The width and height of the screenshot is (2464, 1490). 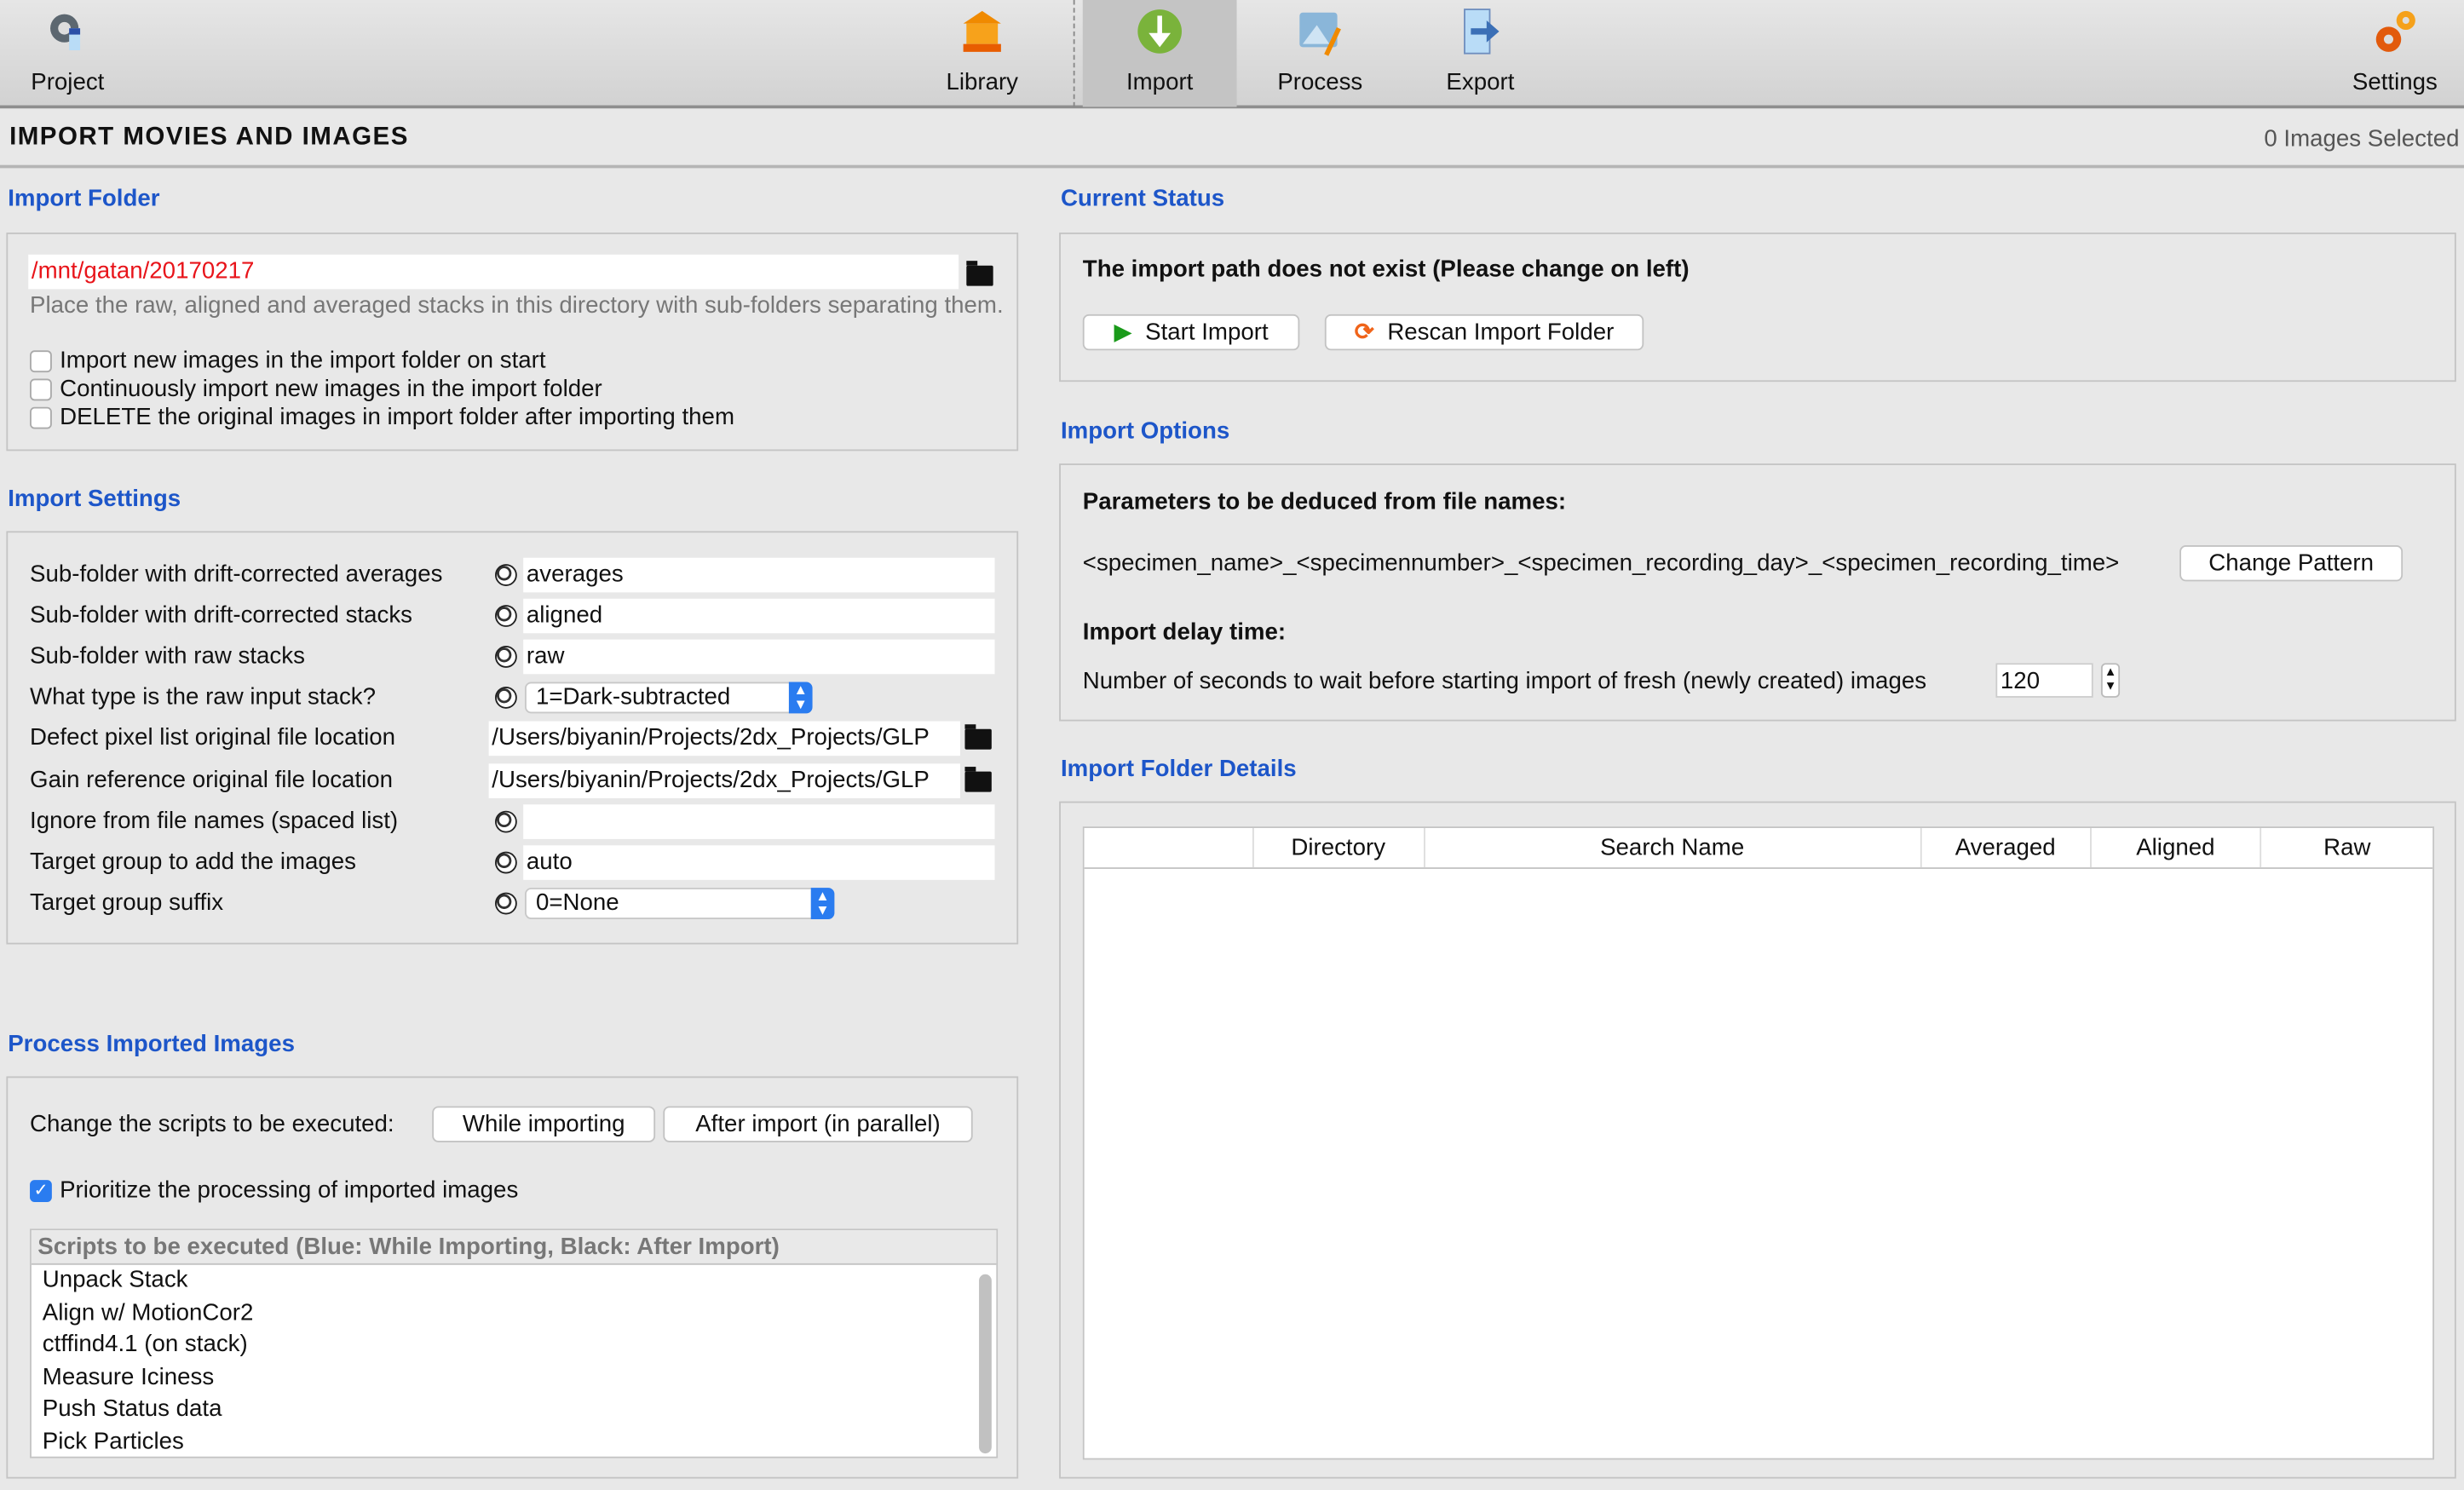 What do you see at coordinates (1159, 32) in the screenshot?
I see `import-download-icon` at bounding box center [1159, 32].